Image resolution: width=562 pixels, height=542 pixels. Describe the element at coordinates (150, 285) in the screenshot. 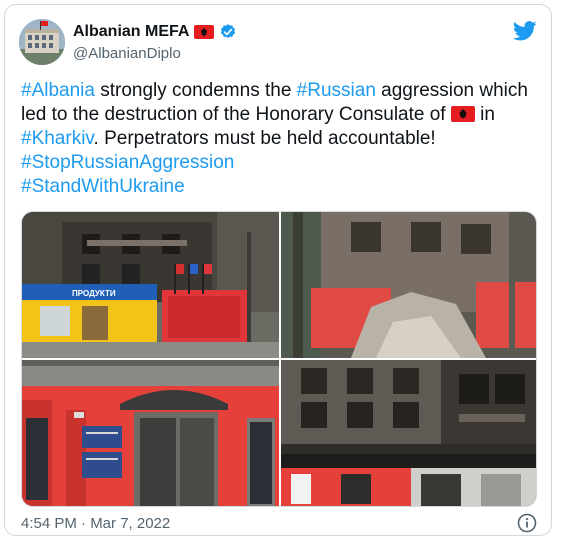

I see `photo-consulate-street: ПРОДУКТИ` at that location.